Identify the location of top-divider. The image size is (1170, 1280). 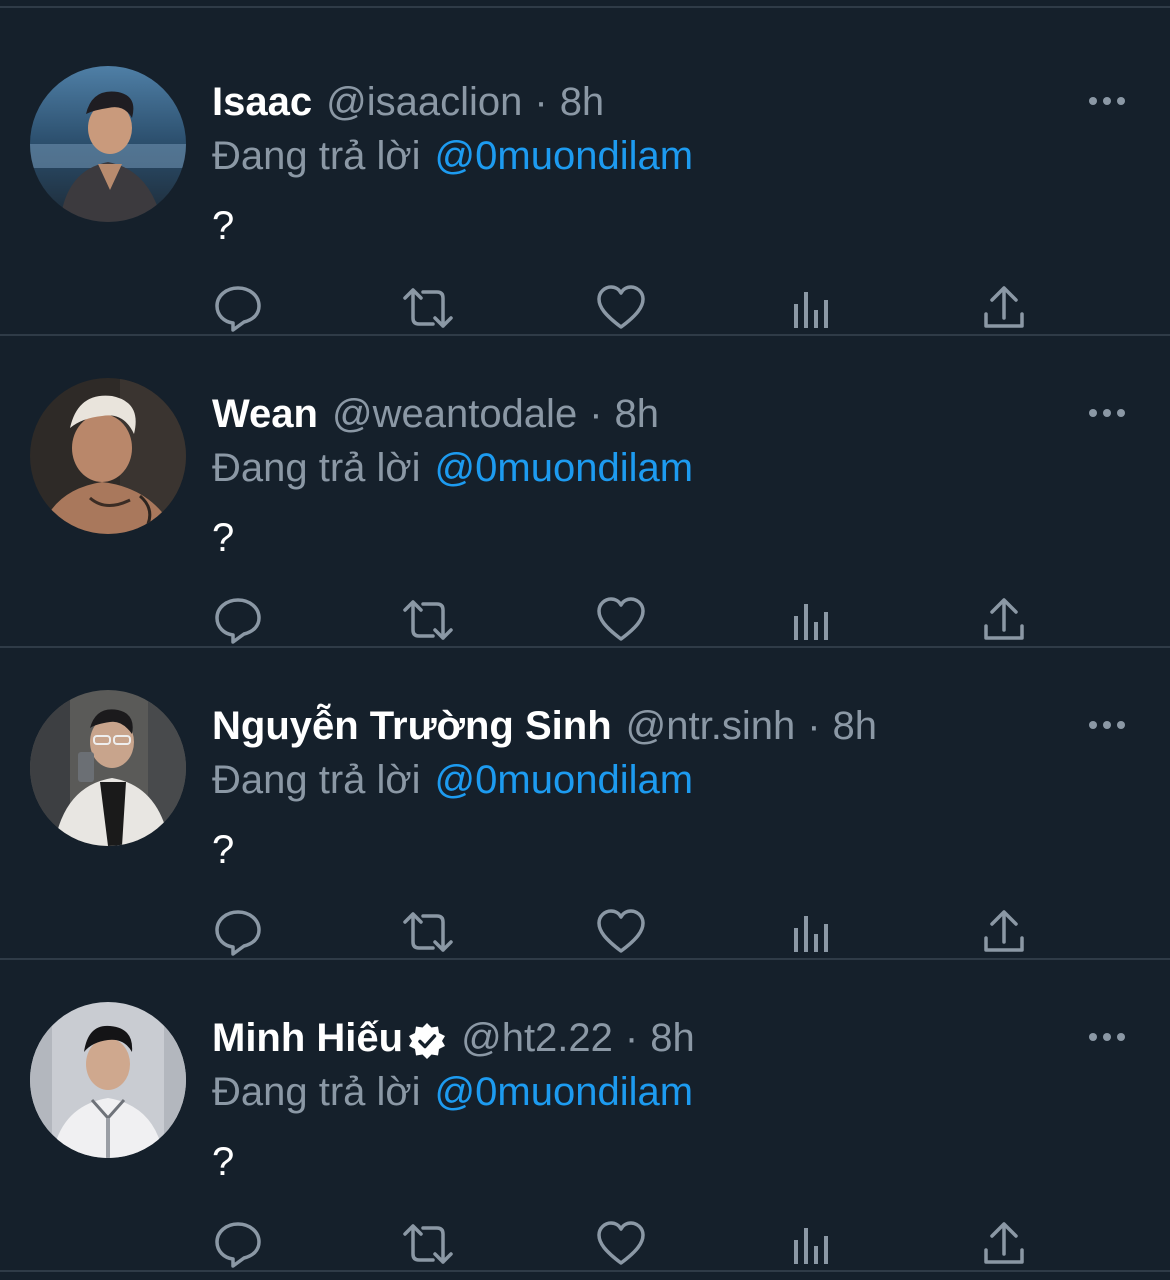
(585, 7).